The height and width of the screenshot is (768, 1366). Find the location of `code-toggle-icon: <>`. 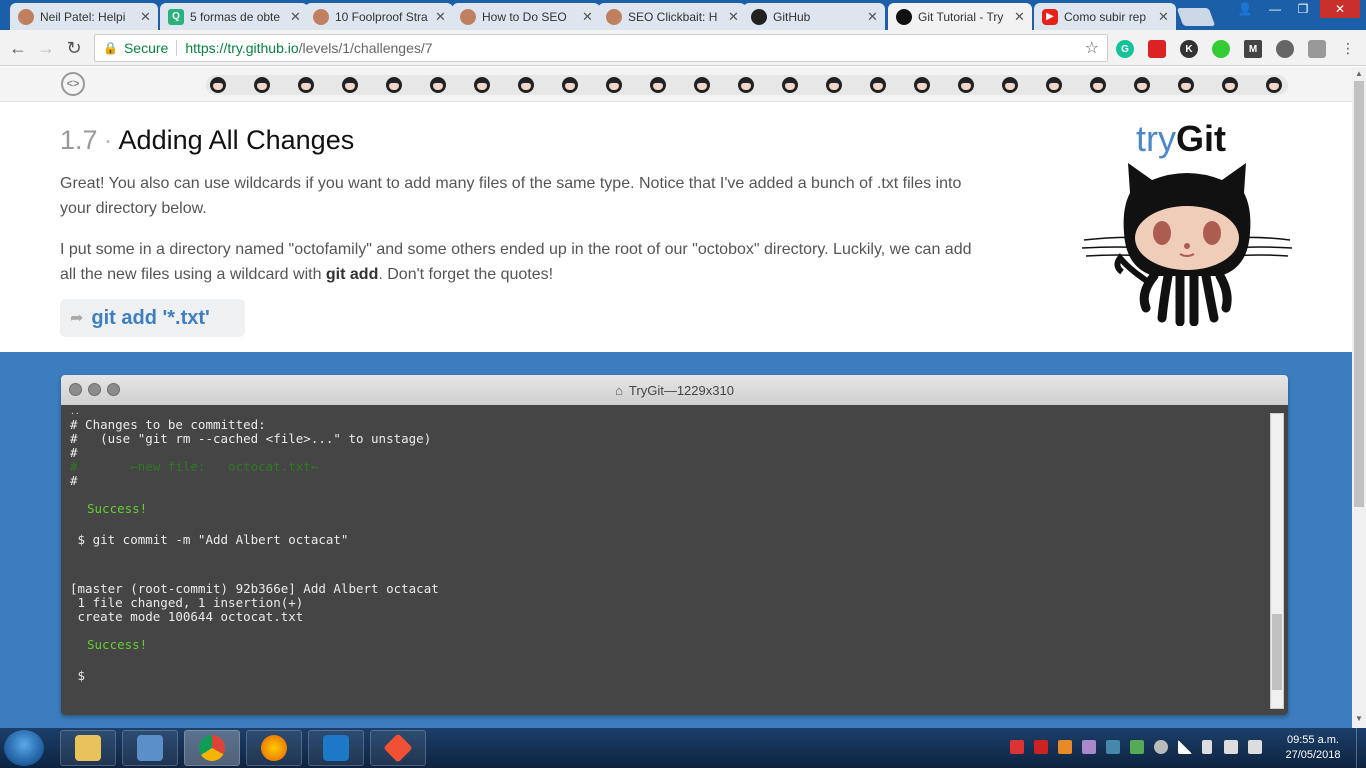

code-toggle-icon: <> is located at coordinates (73, 84).